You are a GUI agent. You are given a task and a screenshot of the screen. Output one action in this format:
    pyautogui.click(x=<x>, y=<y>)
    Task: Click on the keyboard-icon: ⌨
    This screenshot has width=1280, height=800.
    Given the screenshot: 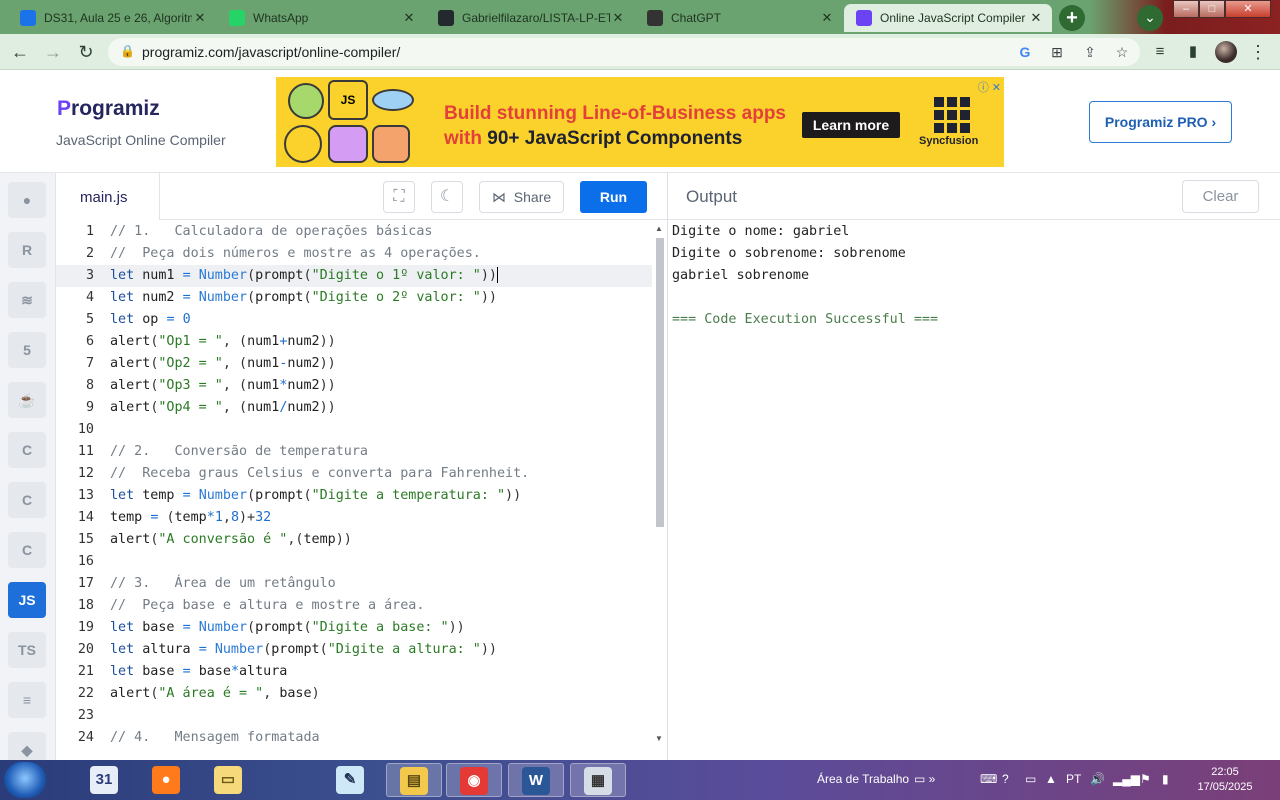 What is the action you would take?
    pyautogui.click(x=988, y=779)
    